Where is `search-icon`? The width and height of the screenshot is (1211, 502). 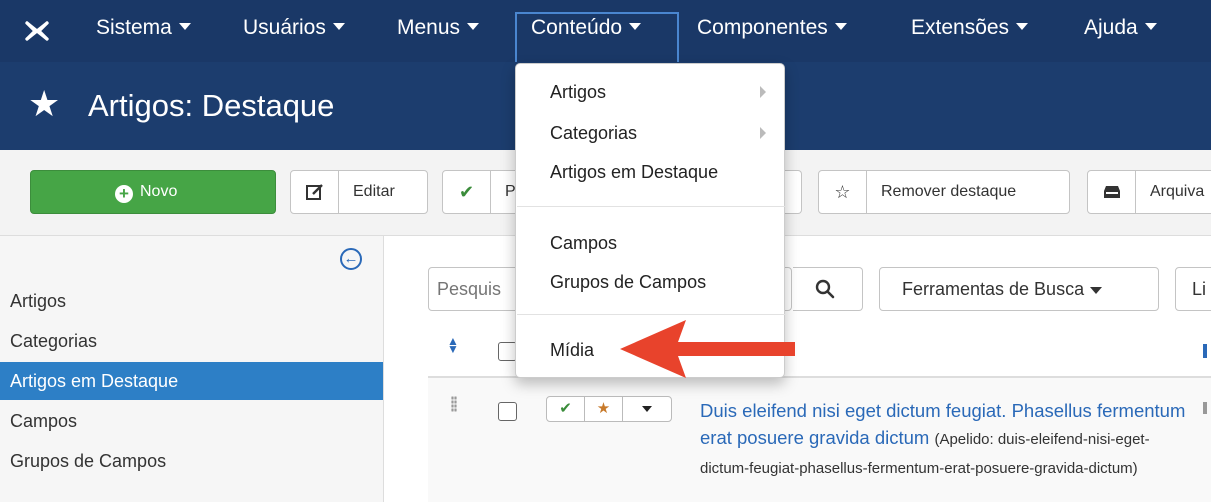
search-icon is located at coordinates (825, 289).